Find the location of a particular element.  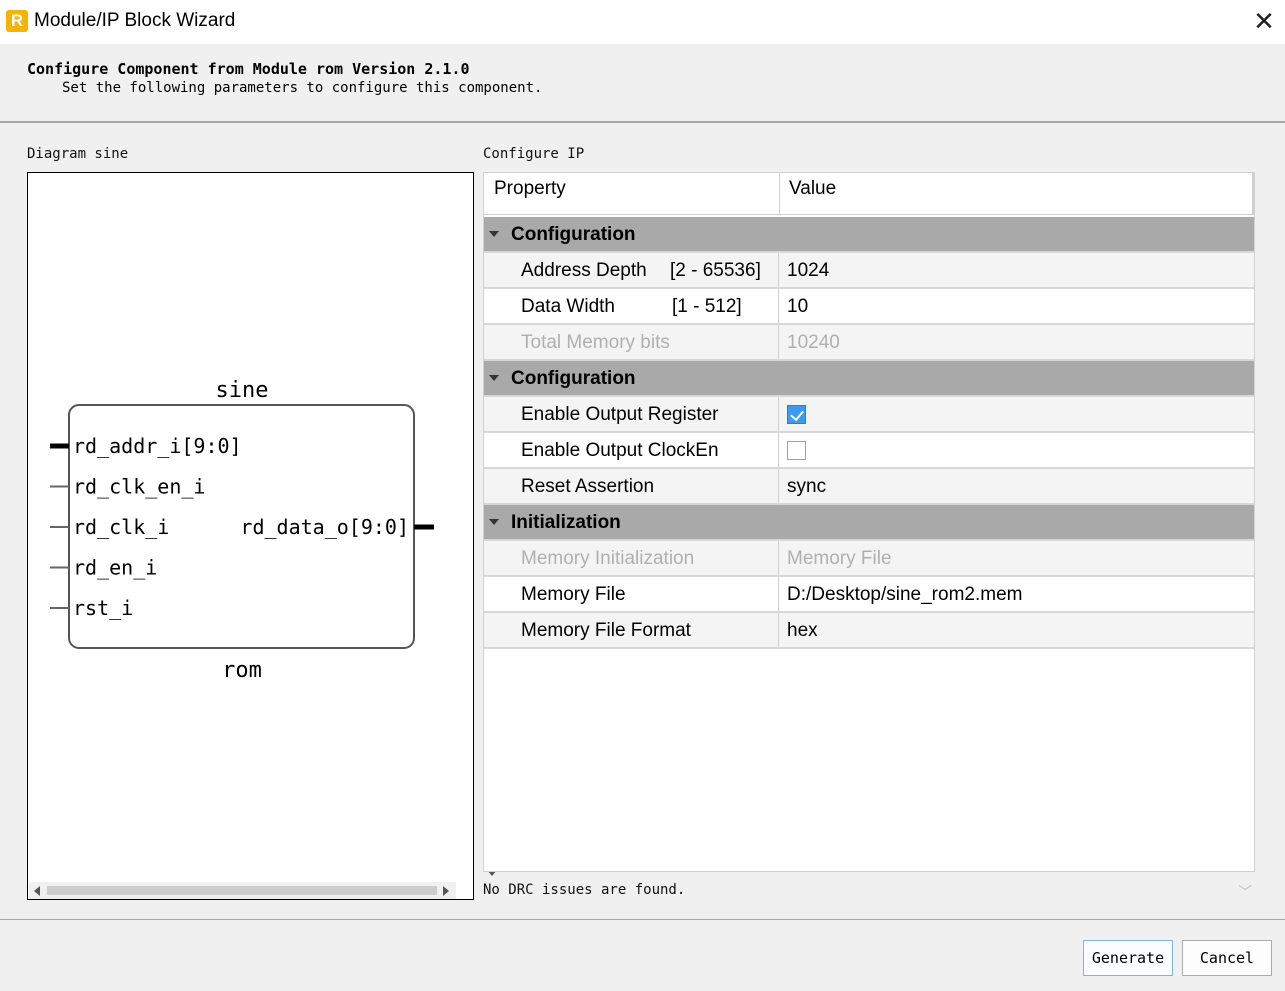

scroll-thumb is located at coordinates (242, 890).